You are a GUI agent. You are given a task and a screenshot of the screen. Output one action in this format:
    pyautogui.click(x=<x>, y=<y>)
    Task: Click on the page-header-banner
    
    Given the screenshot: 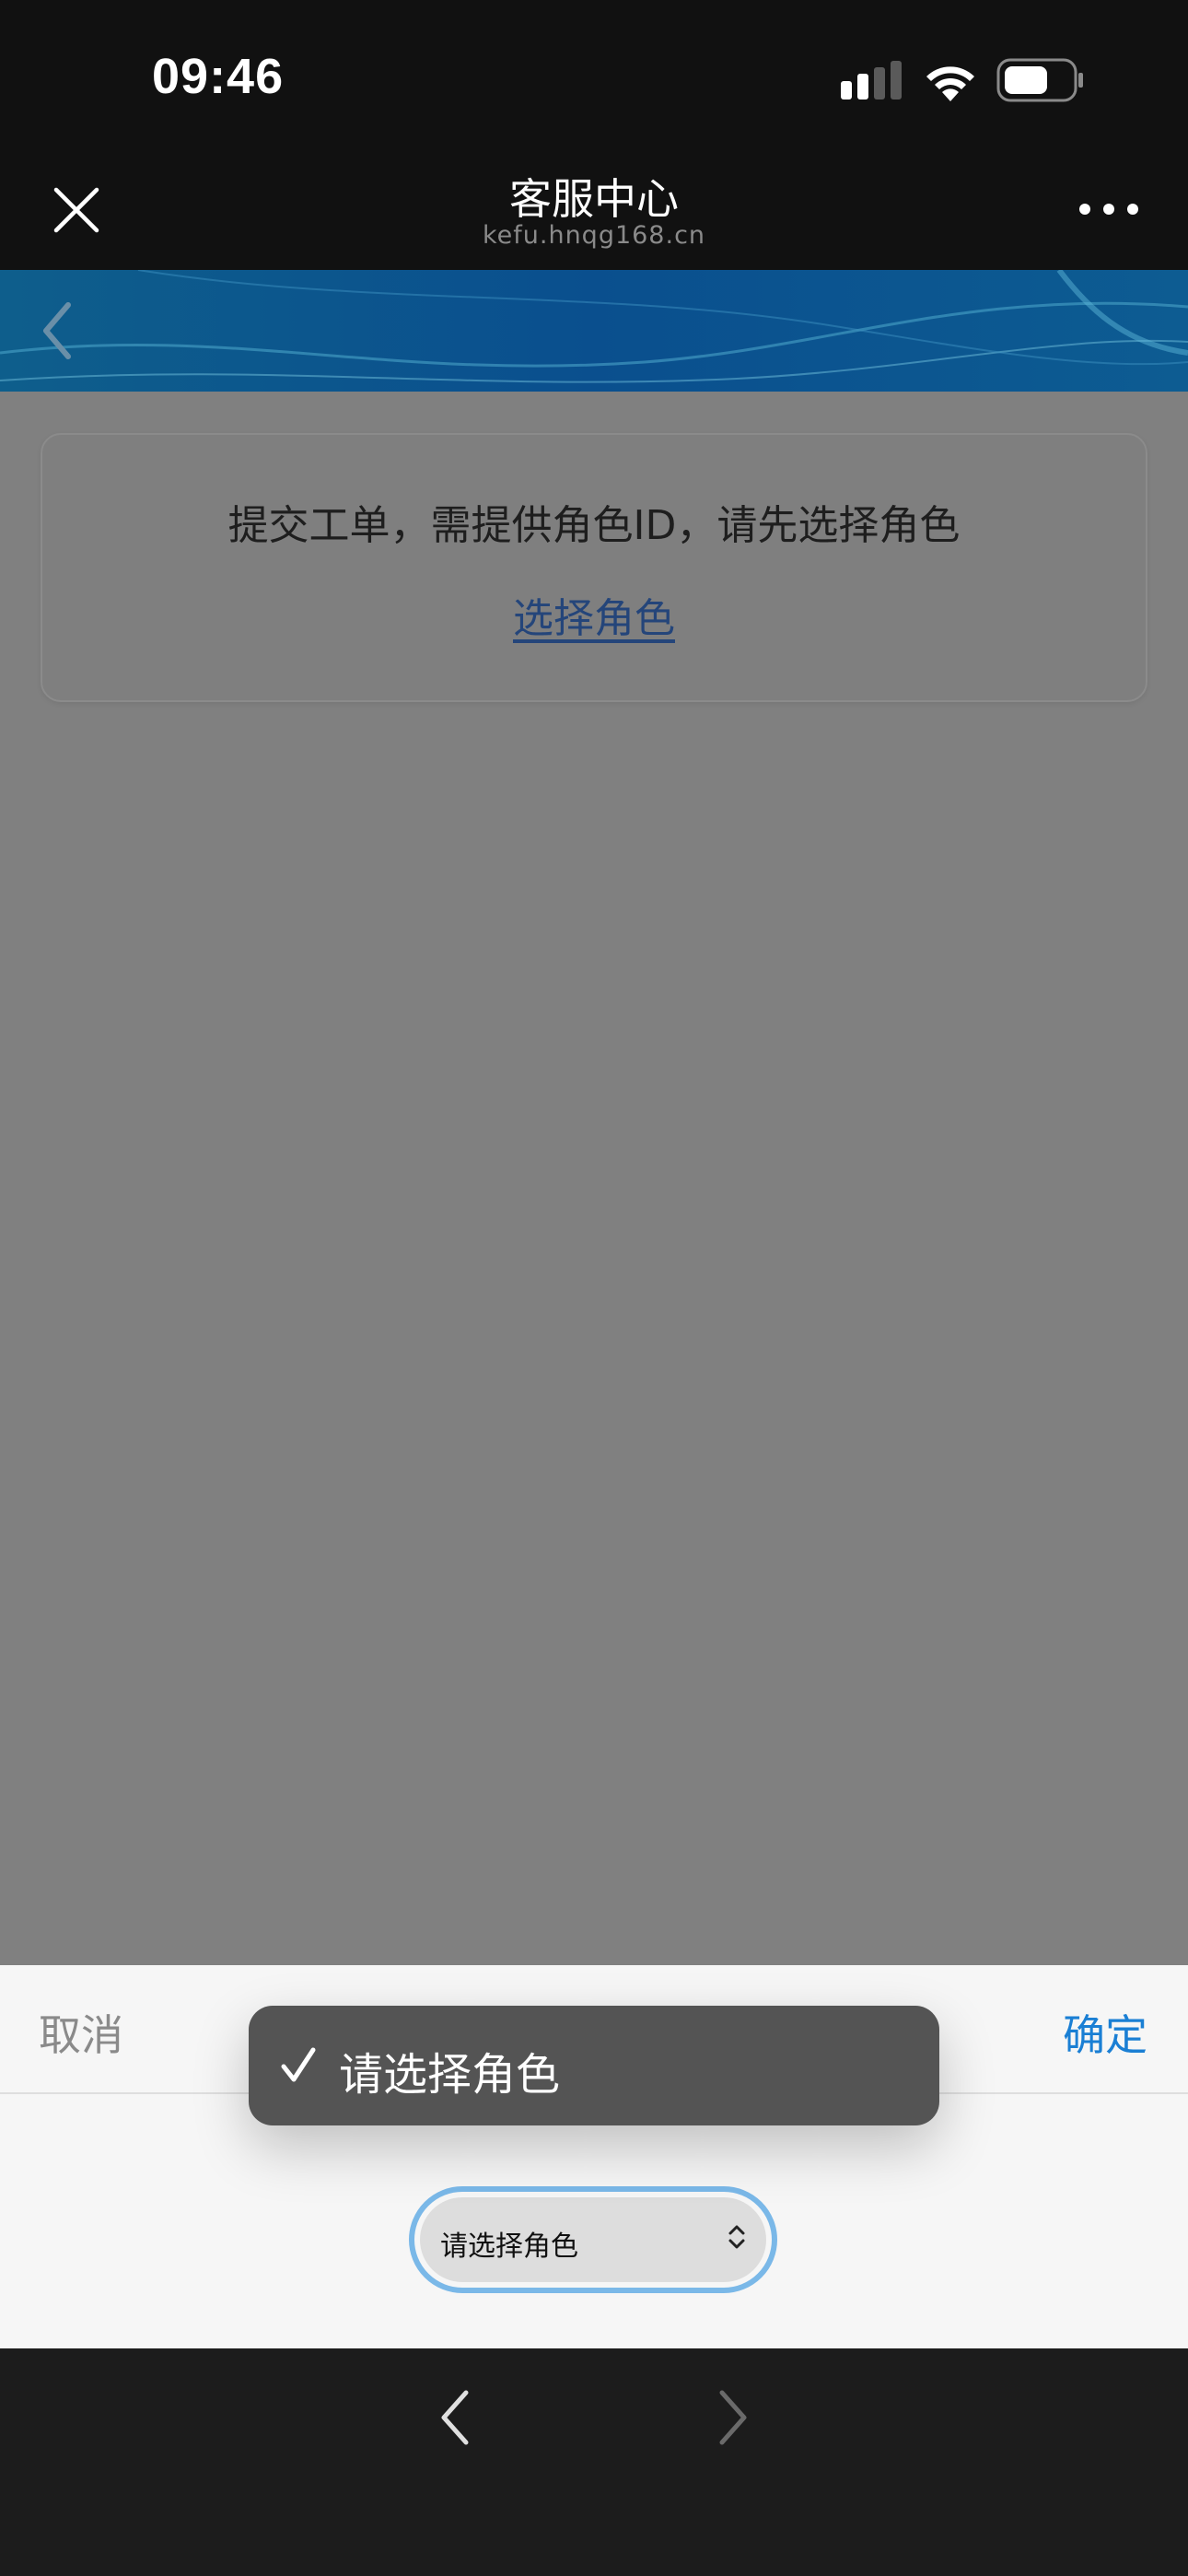 What is the action you would take?
    pyautogui.click(x=594, y=331)
    